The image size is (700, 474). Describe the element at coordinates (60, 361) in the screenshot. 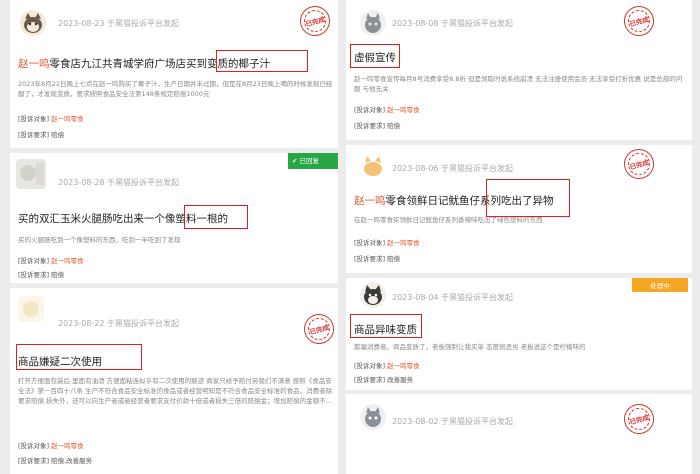

I see `complaint-title: 商品嫌疑二次使用` at that location.